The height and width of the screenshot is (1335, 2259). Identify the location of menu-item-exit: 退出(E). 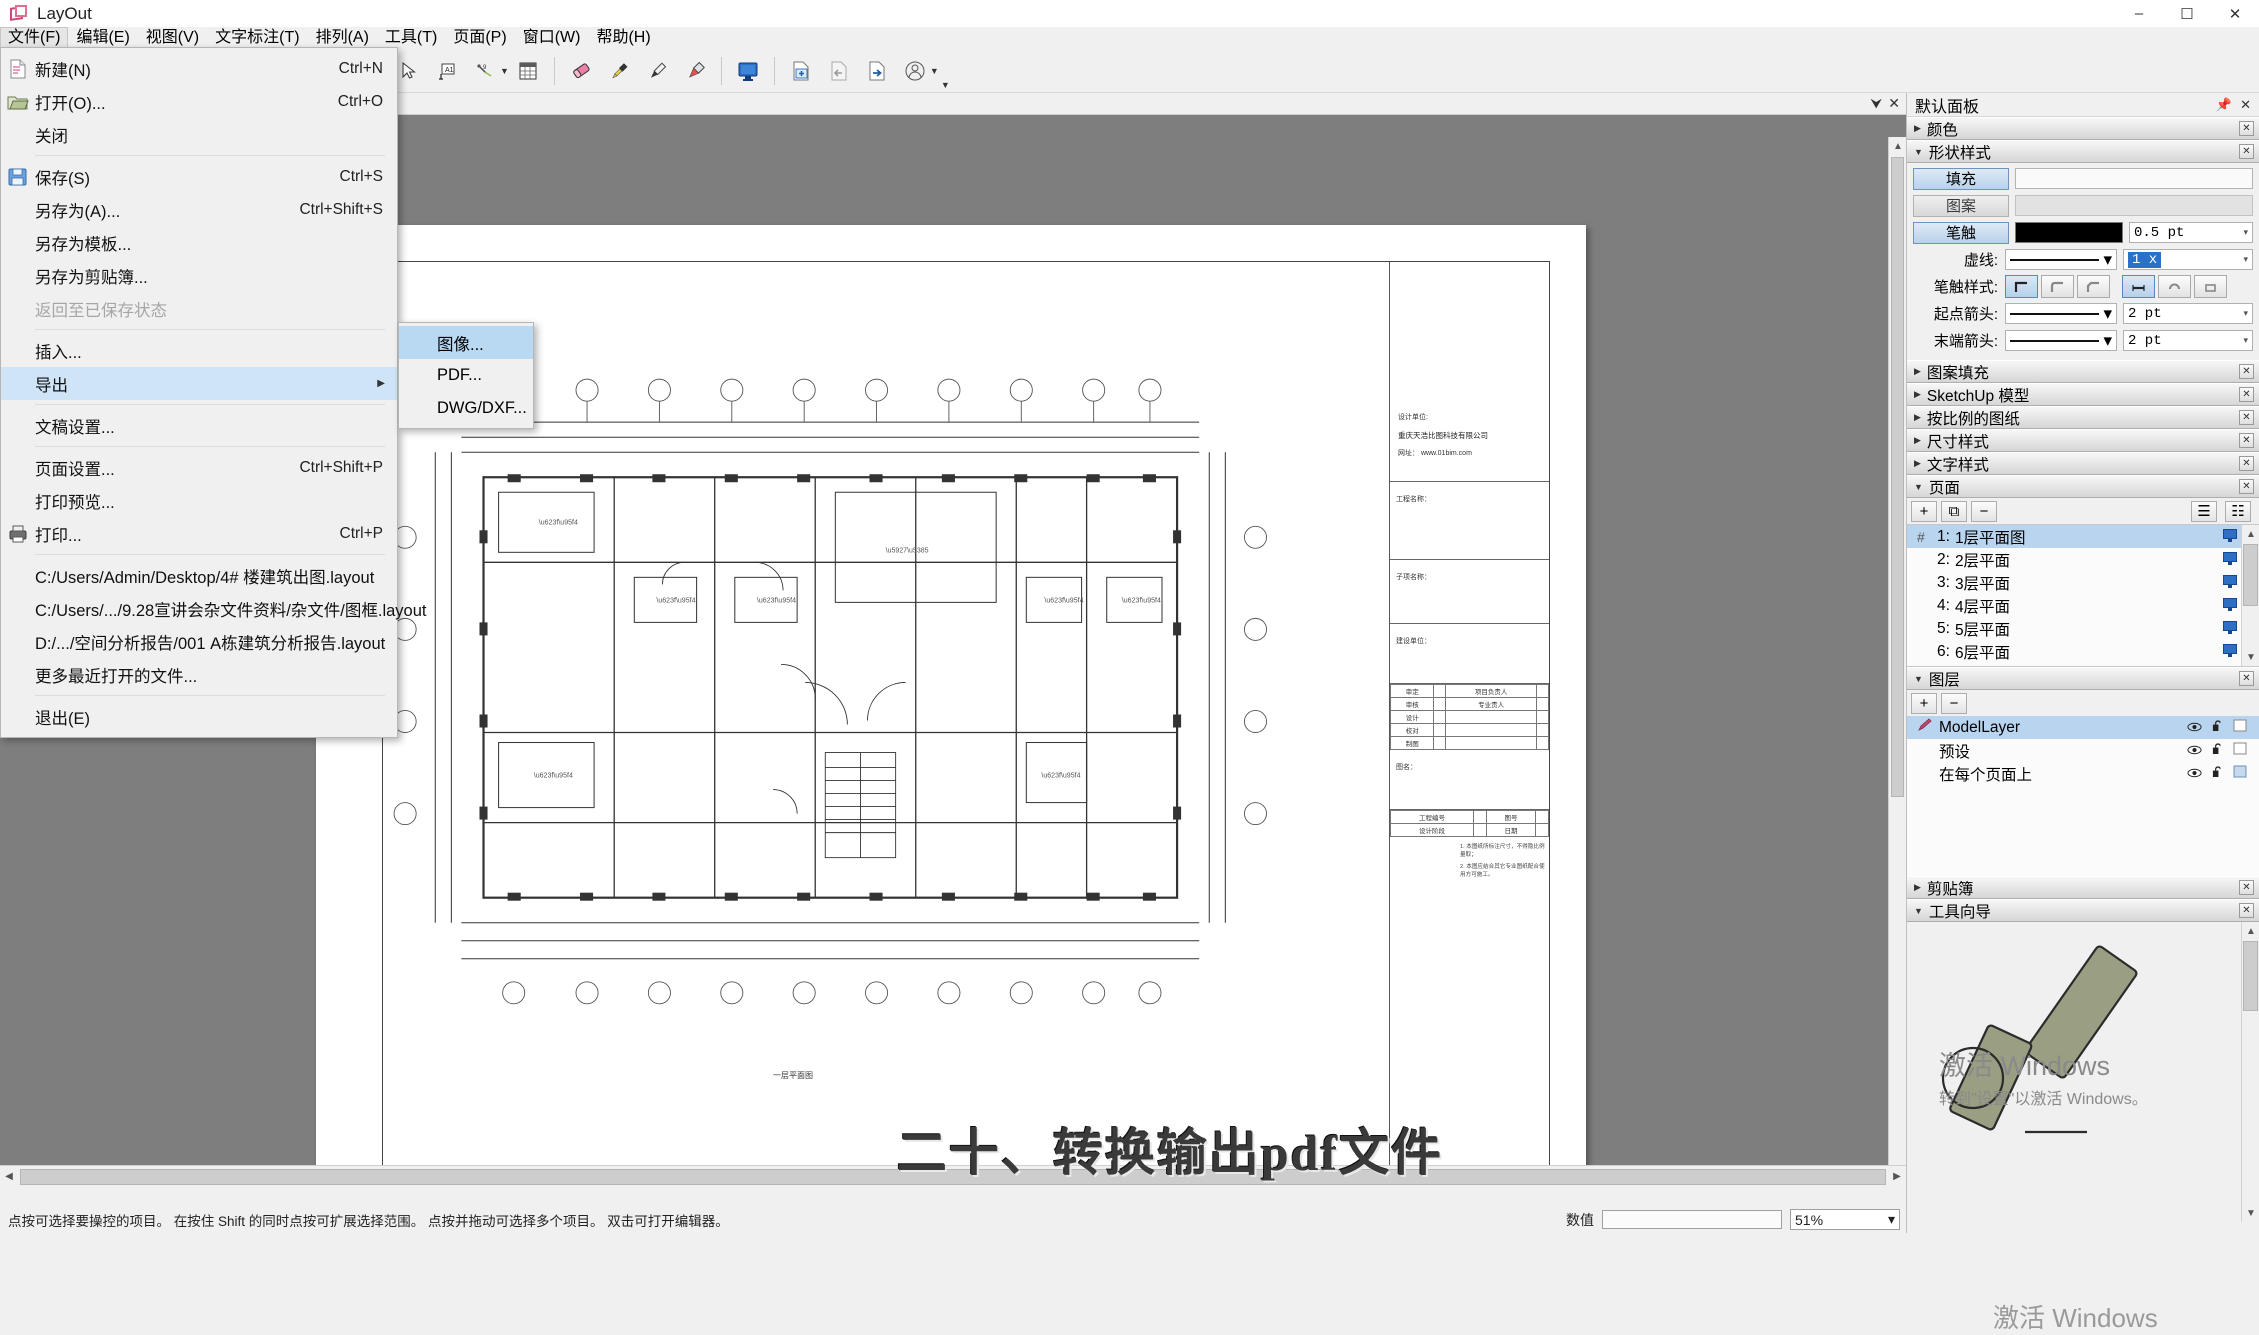
(199, 716).